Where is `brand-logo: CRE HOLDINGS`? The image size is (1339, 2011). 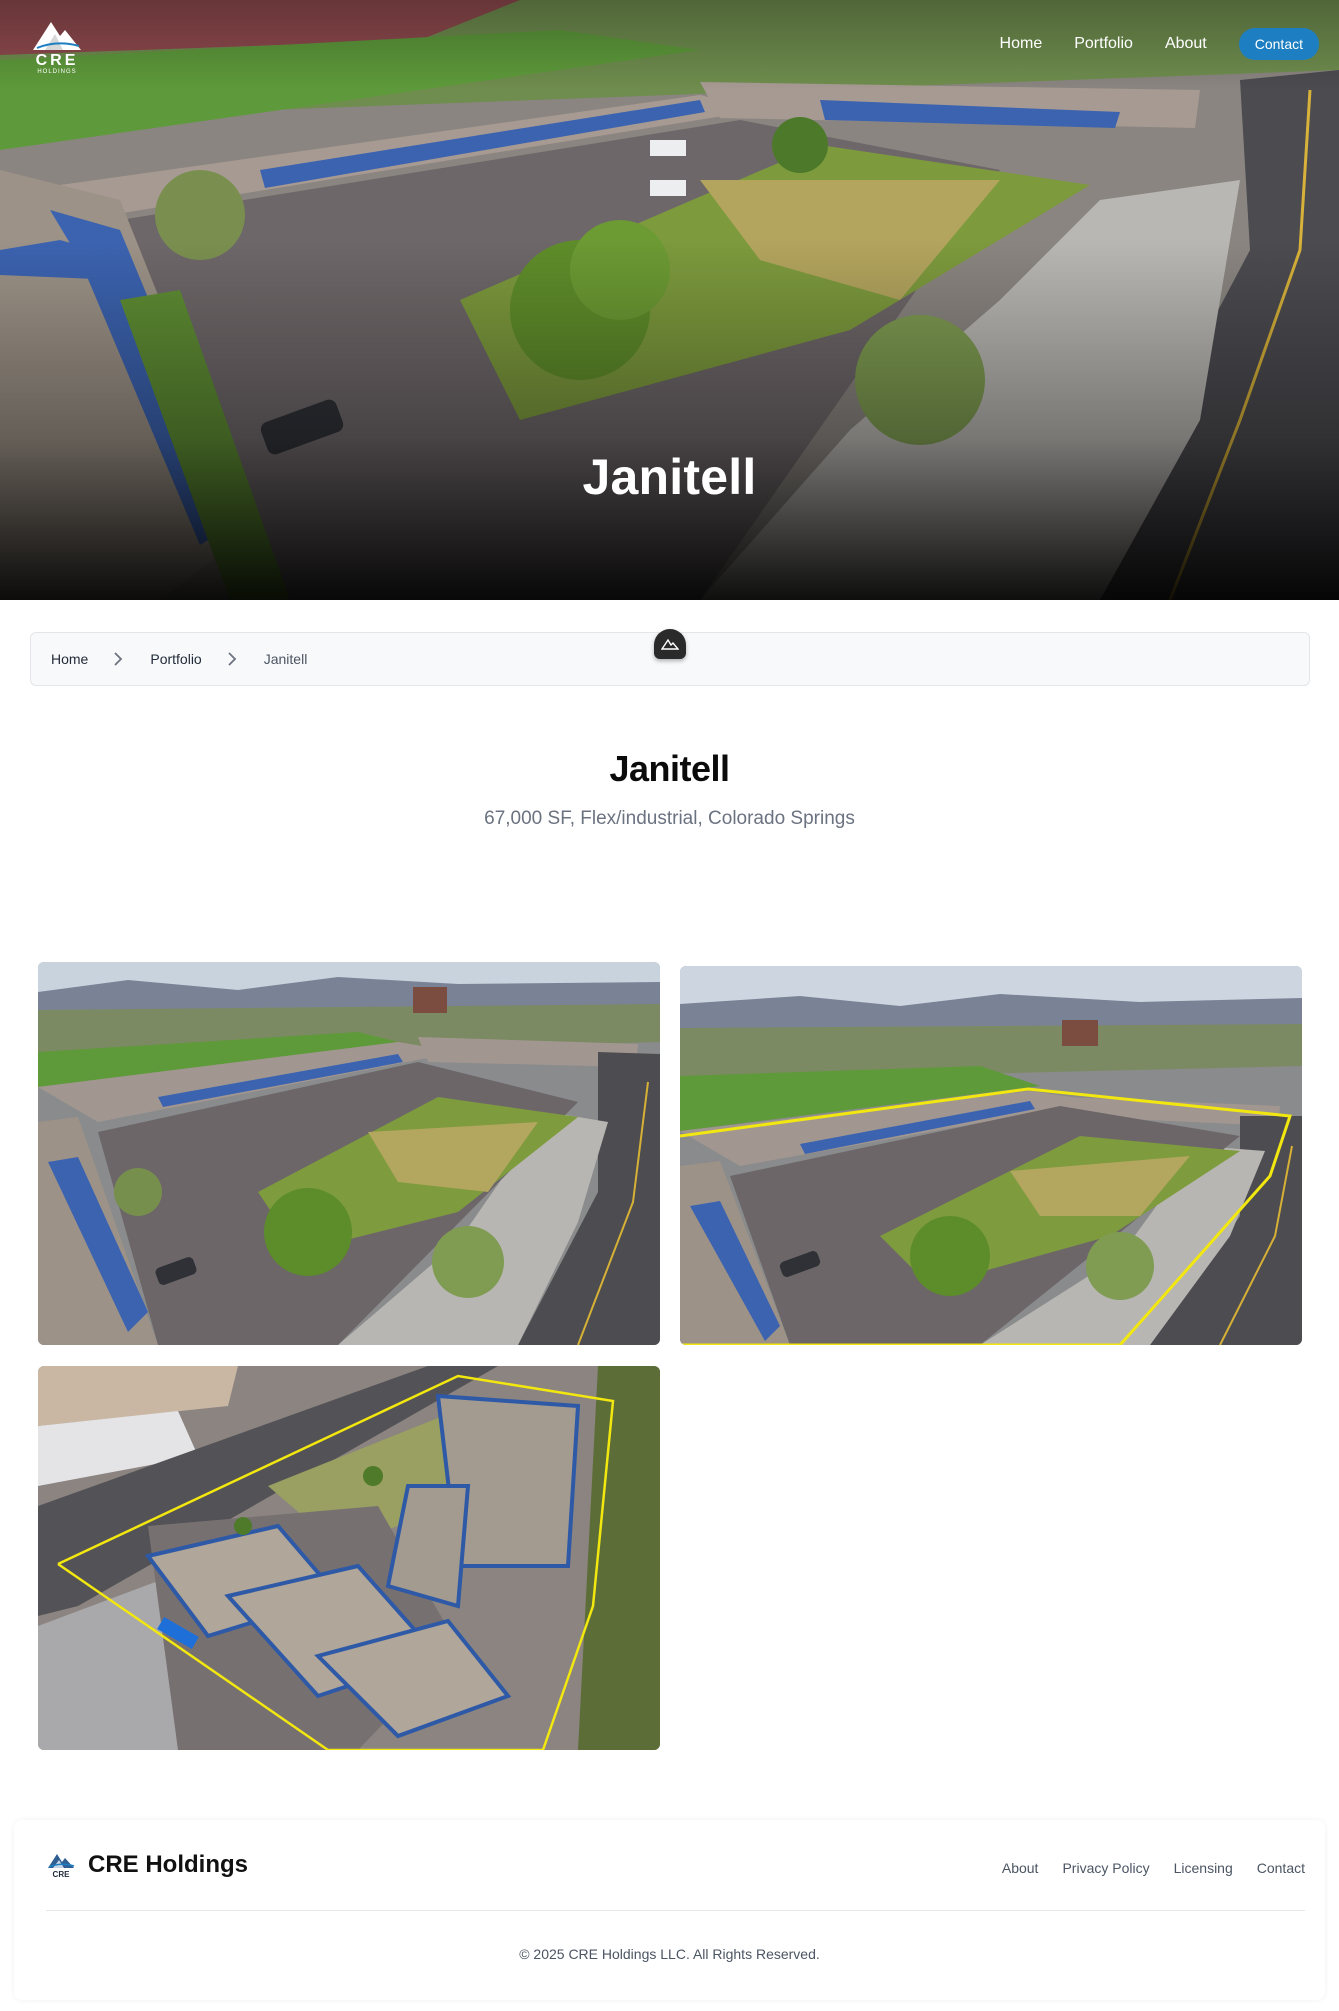
brand-logo: CRE HOLDINGS is located at coordinates (57, 45).